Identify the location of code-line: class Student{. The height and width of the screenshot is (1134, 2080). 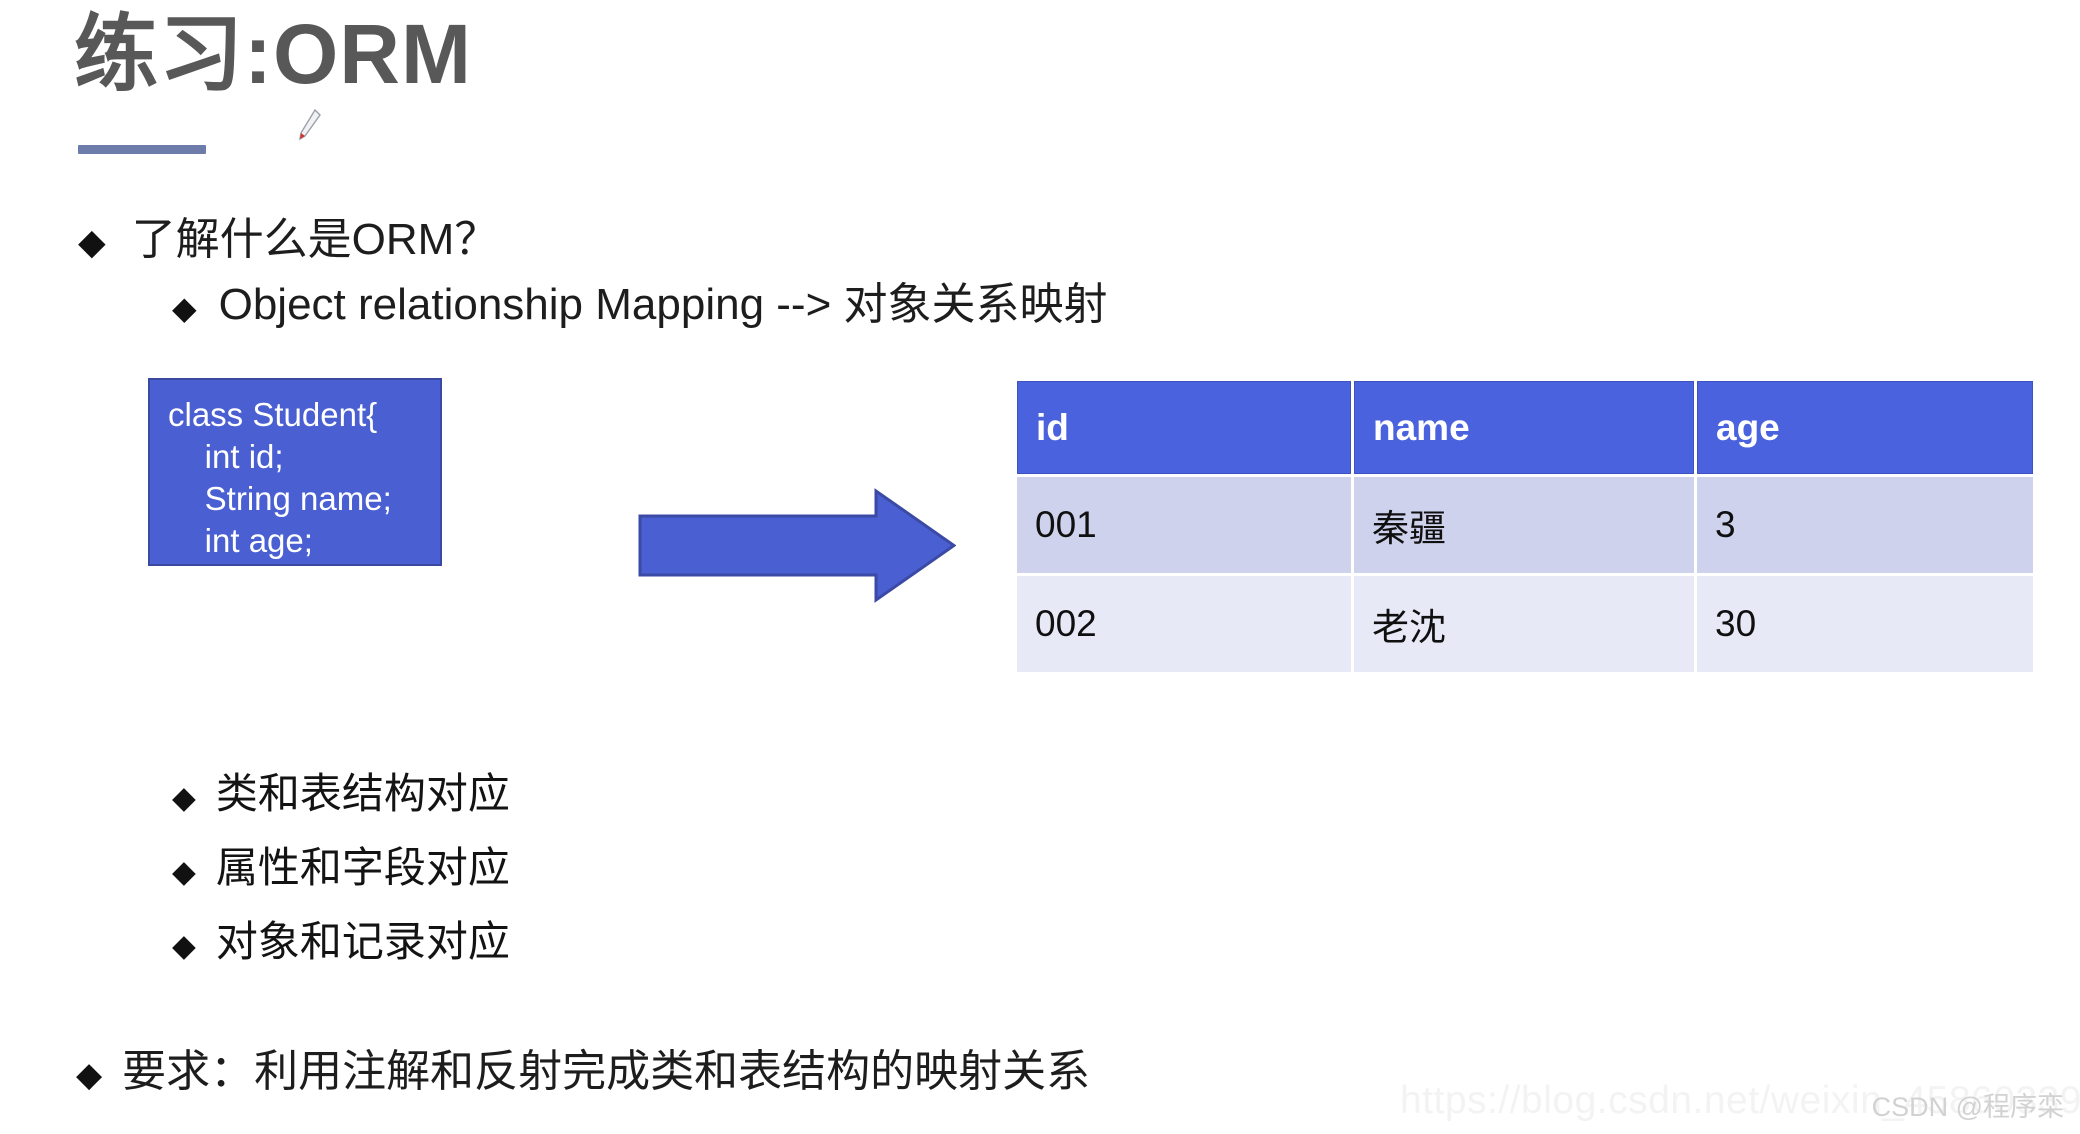
(273, 414).